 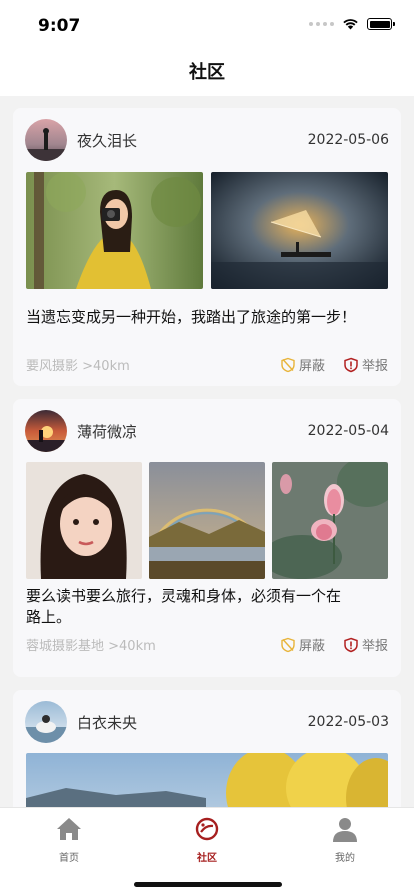 I want to click on tab-community: 社区, so click(x=207, y=840).